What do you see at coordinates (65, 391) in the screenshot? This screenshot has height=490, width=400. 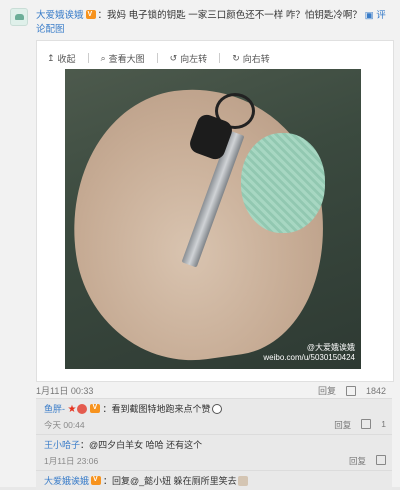 I see `post-date: 1月11日 00:33` at bounding box center [65, 391].